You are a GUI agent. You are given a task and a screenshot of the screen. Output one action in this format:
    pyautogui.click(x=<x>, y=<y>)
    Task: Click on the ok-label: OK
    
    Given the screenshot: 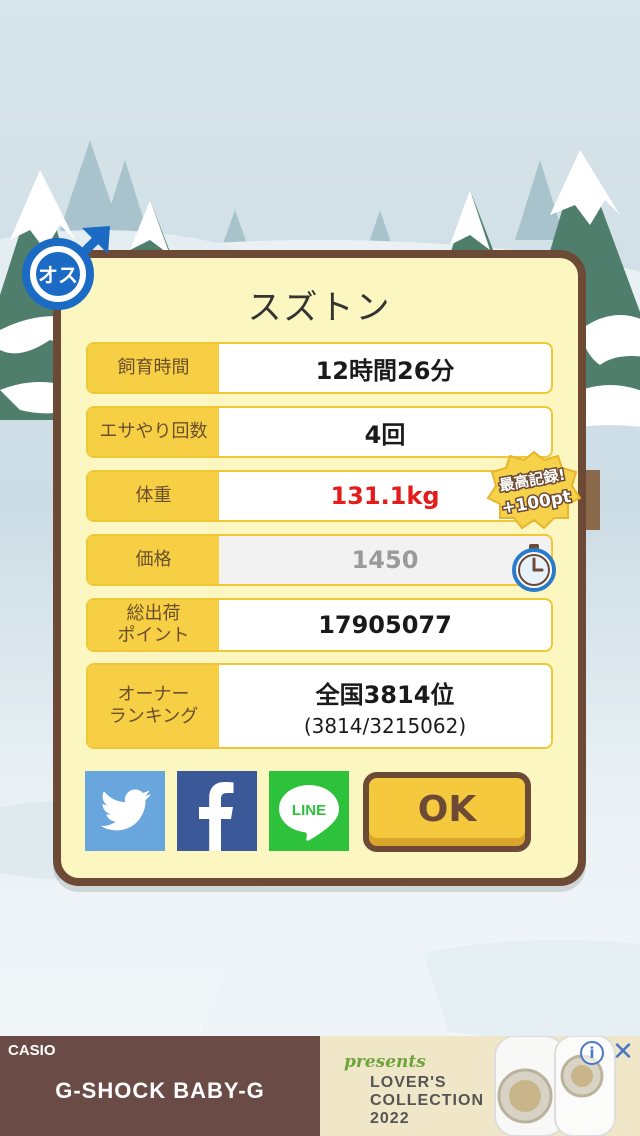 What is the action you would take?
    pyautogui.click(x=447, y=809)
    